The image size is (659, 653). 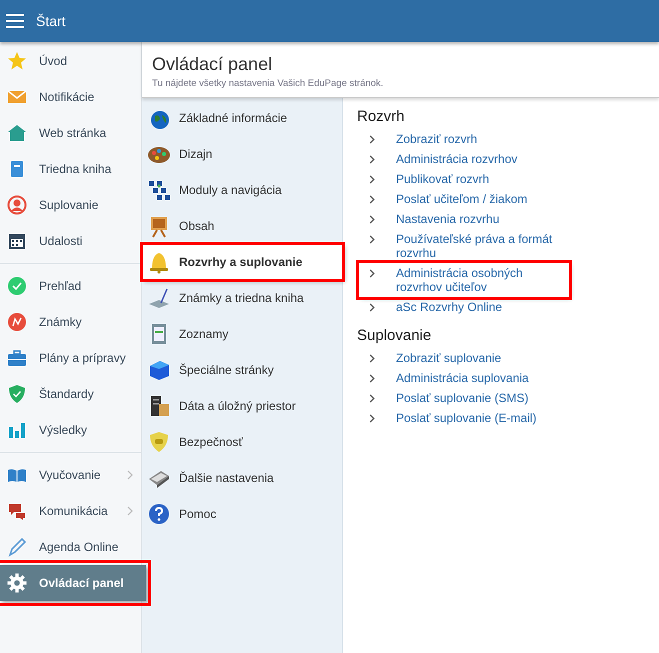 What do you see at coordinates (242, 262) in the screenshot?
I see `category-item: Rozvrhy a suplovanie` at bounding box center [242, 262].